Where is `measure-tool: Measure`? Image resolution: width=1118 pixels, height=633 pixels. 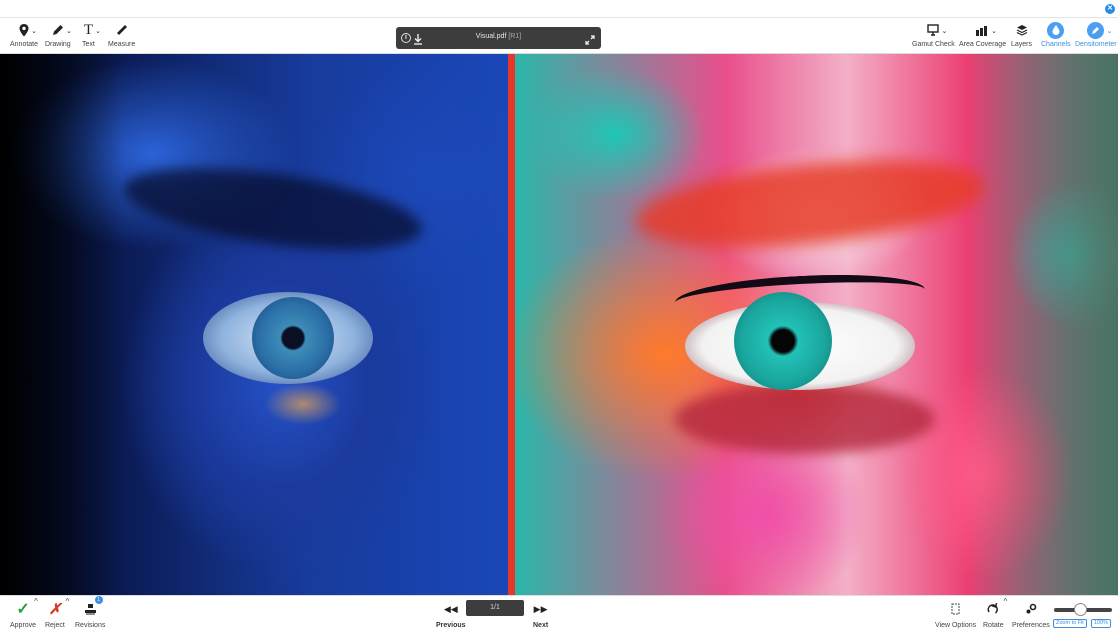 measure-tool: Measure is located at coordinates (121, 37).